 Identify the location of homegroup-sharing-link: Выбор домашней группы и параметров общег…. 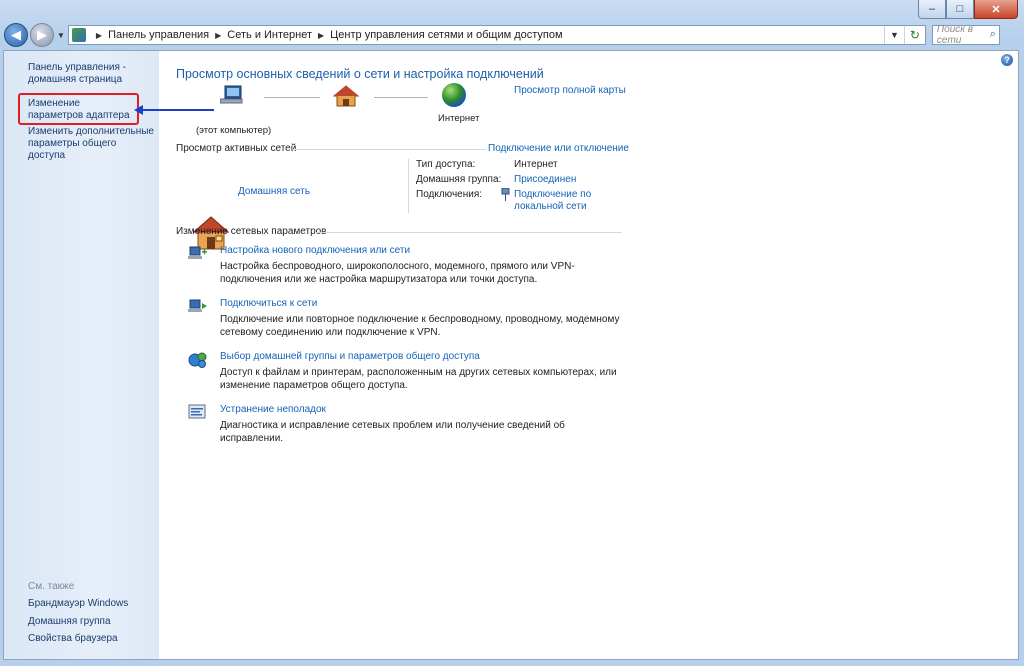
(350, 356).